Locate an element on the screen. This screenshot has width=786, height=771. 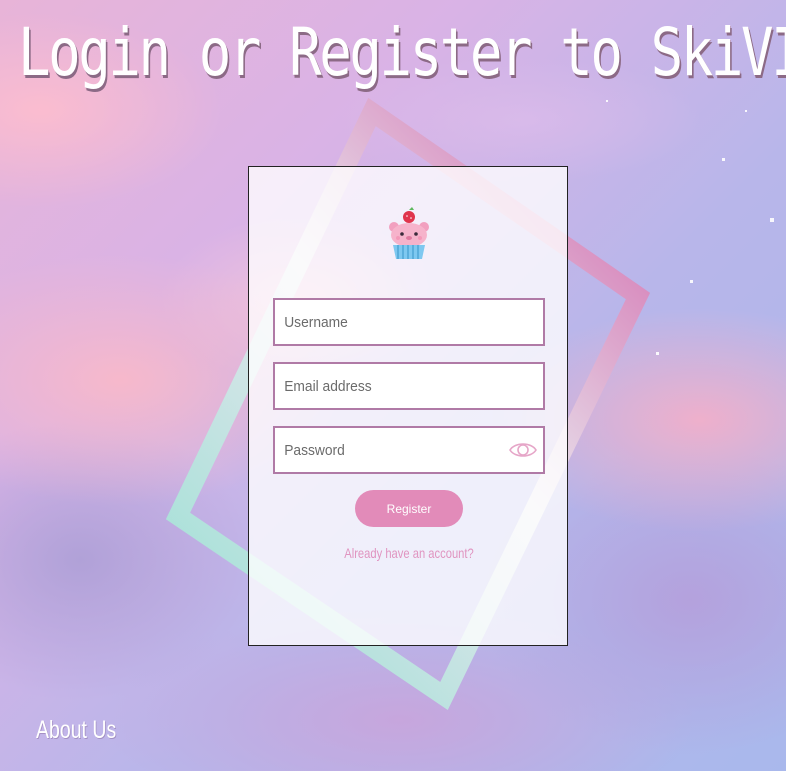
password-input is located at coordinates (398, 450).